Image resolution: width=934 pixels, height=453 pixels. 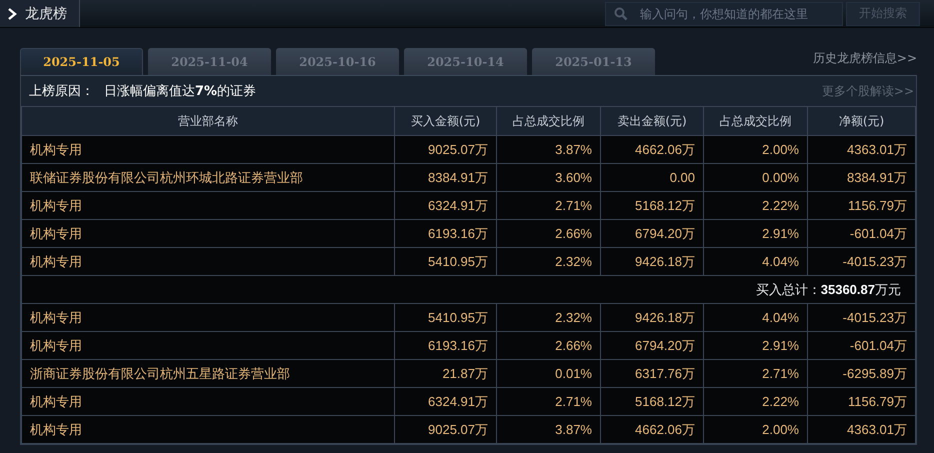 I want to click on table-cell: 0.00, so click(x=652, y=178).